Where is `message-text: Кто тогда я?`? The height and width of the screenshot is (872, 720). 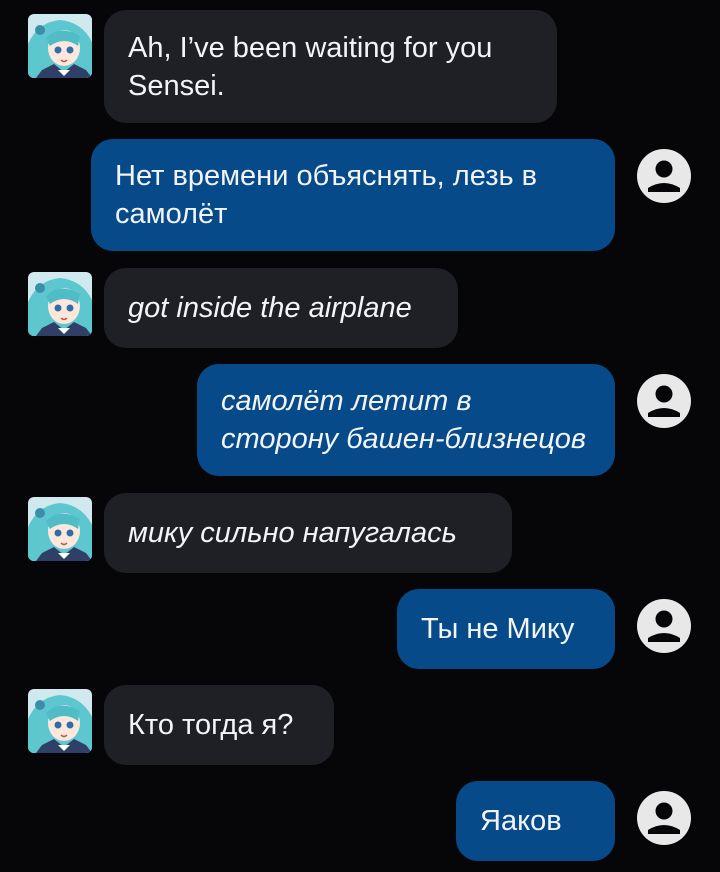
message-text: Кто тогда я? is located at coordinates (211, 725).